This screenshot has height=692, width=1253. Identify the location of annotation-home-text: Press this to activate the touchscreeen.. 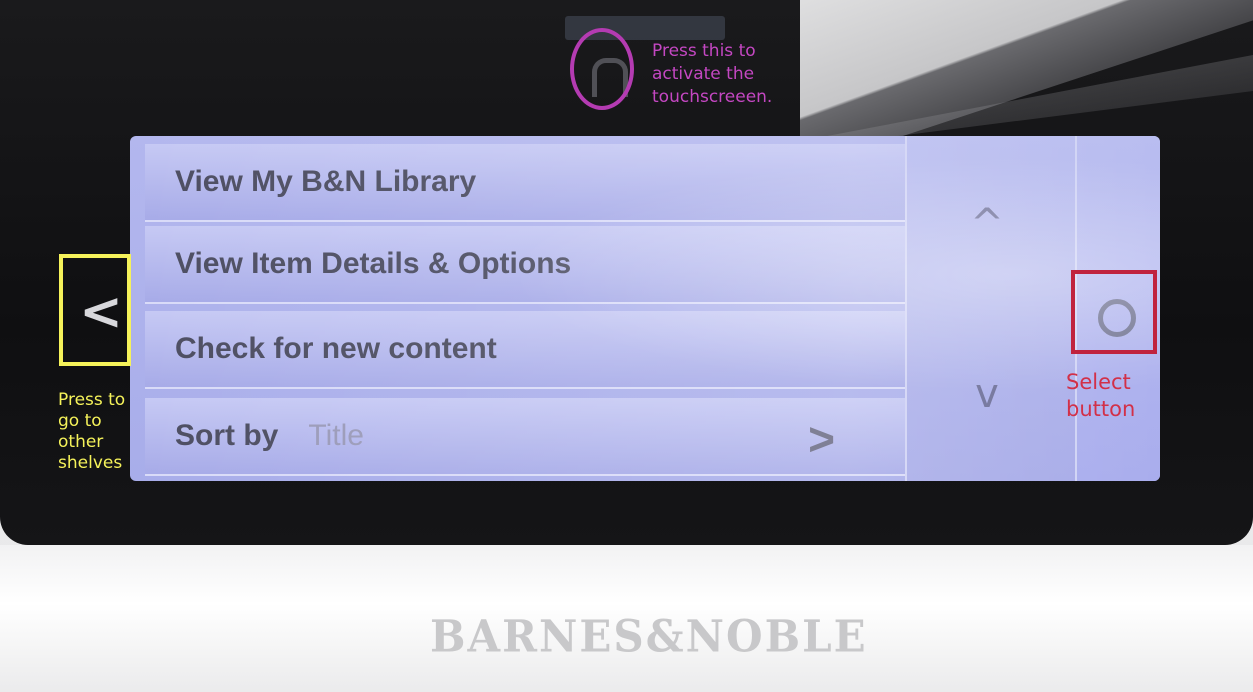
(712, 74).